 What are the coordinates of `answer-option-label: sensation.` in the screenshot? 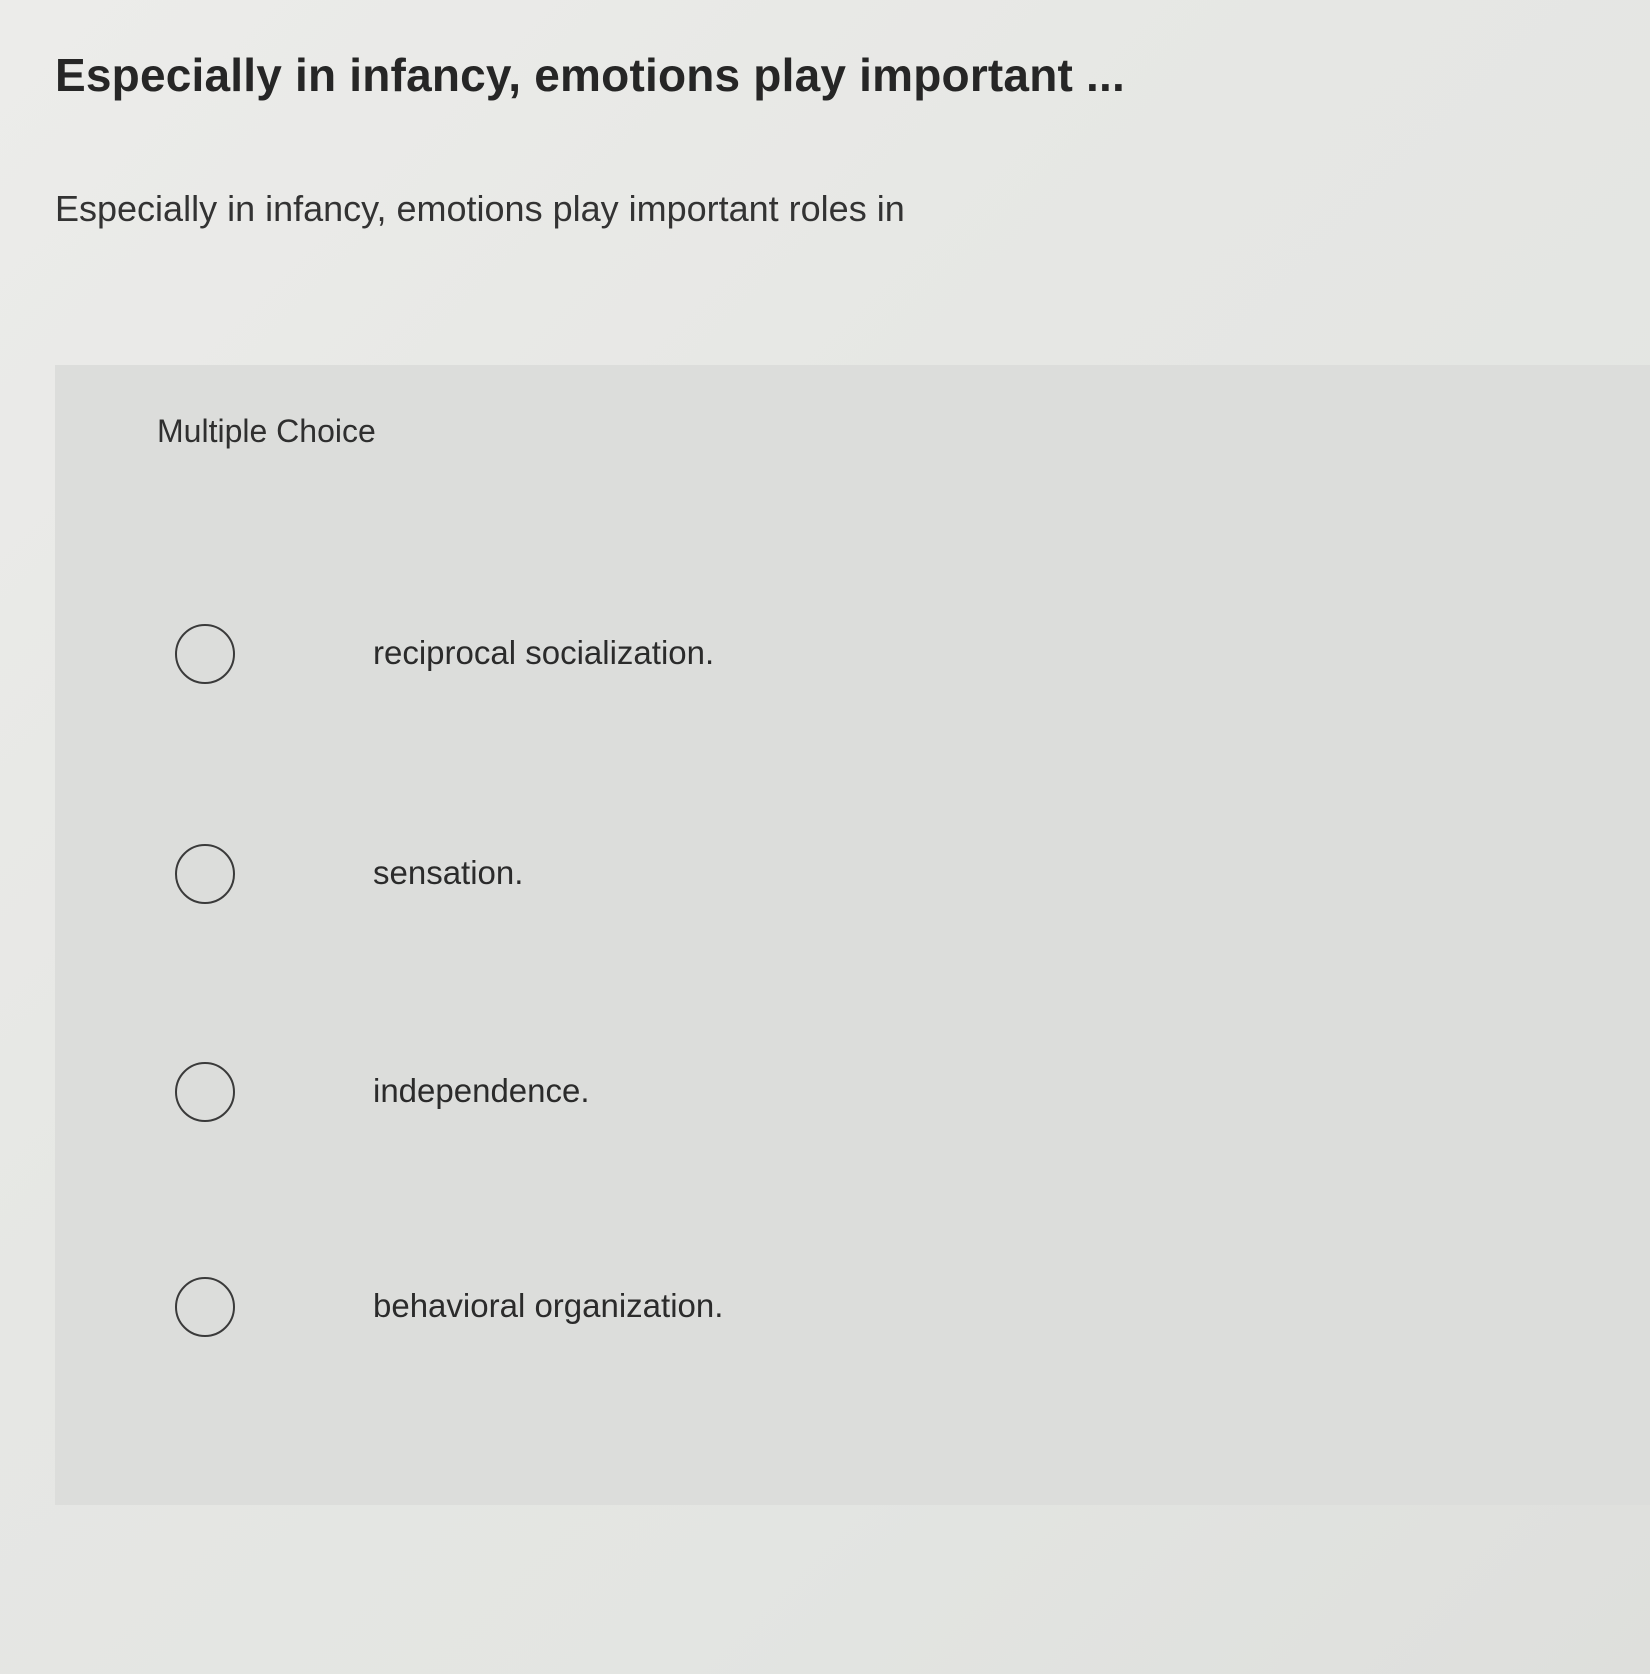 It's located at (448, 872).